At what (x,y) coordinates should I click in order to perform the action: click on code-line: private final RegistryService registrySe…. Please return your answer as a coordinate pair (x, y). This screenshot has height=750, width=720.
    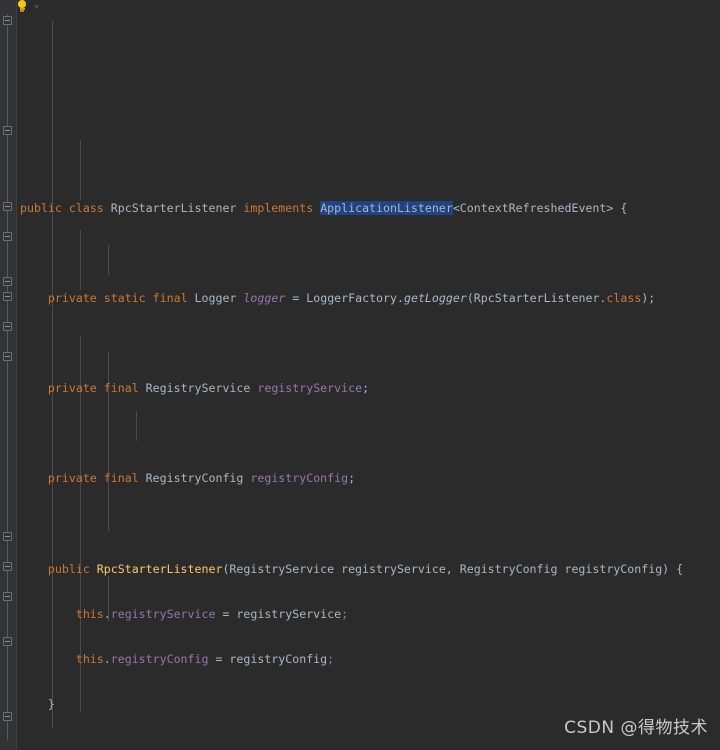
    Looking at the image, I should click on (208, 388).